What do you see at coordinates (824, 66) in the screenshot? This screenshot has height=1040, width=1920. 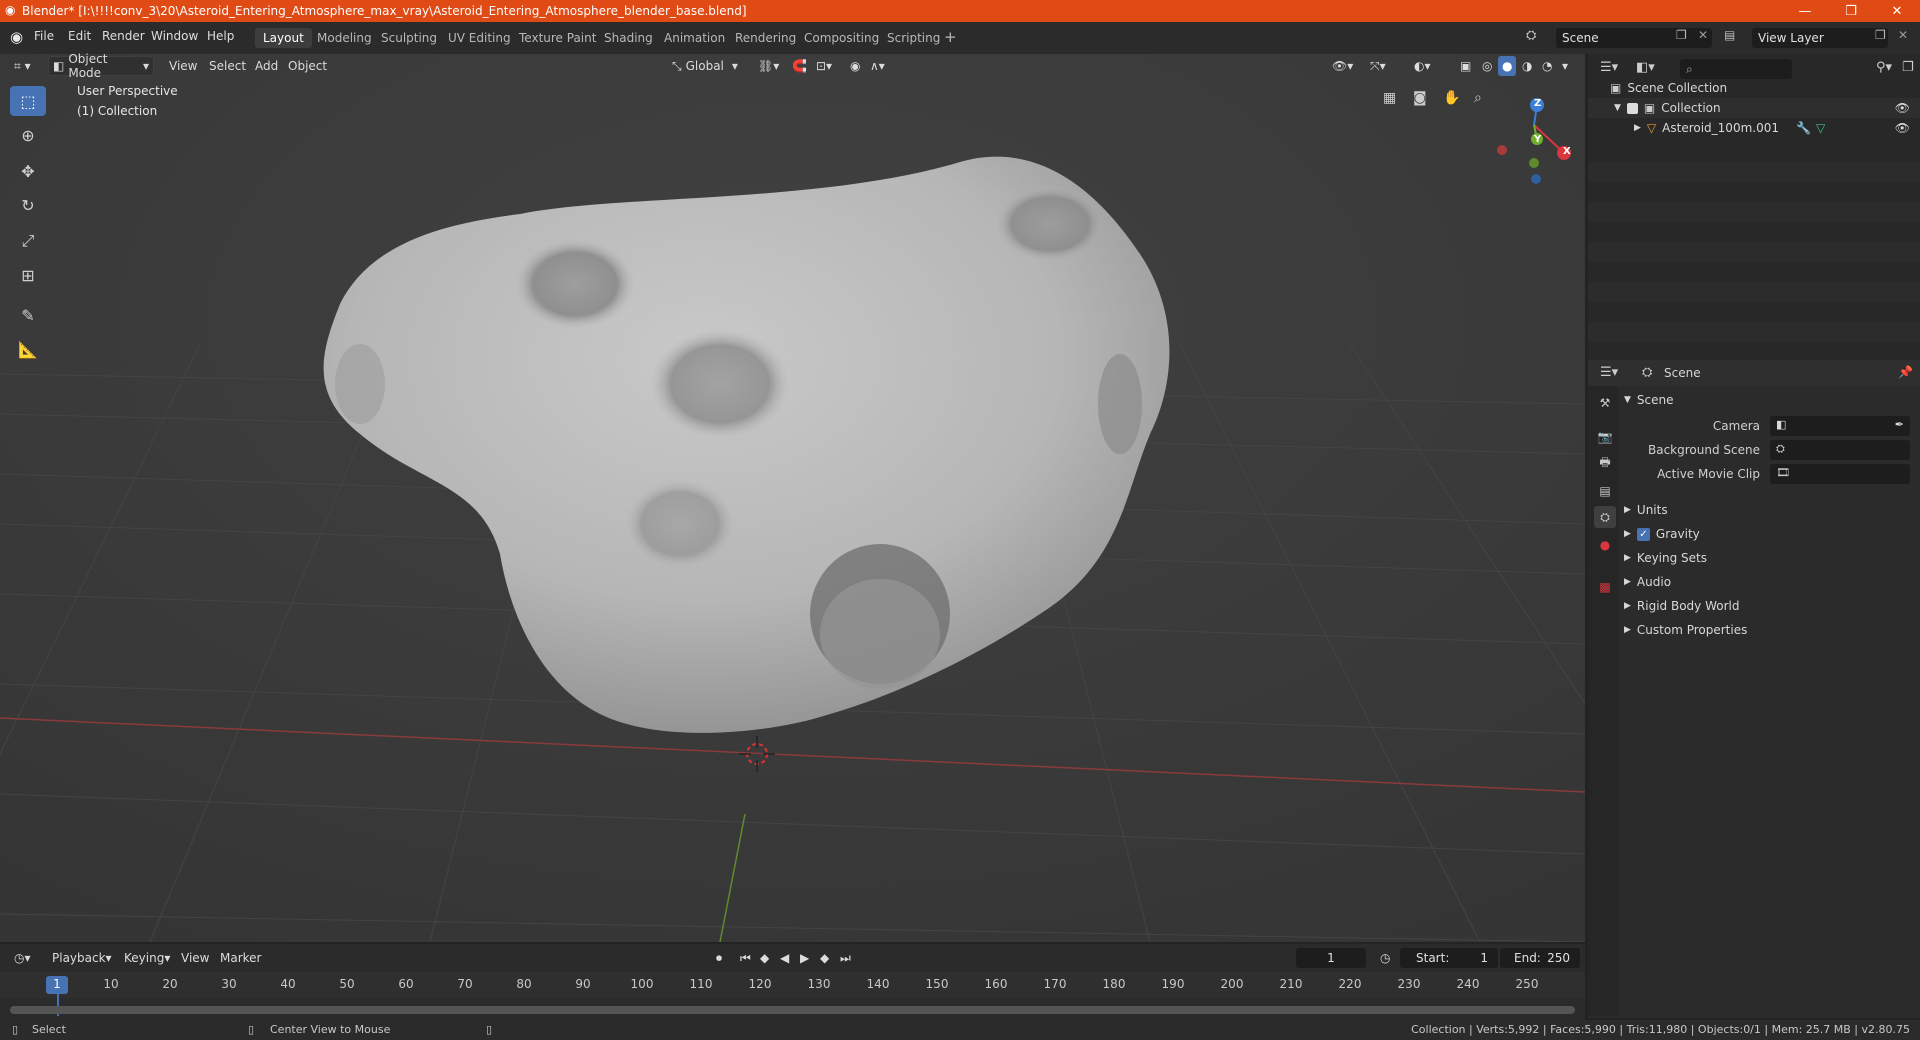 I see `snap-target-icon: ⊡▾` at bounding box center [824, 66].